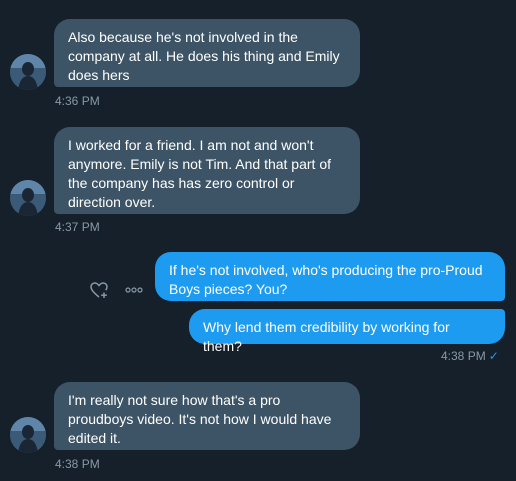 The height and width of the screenshot is (481, 516). What do you see at coordinates (77, 464) in the screenshot?
I see `message-timestamp: 4:38 PM` at bounding box center [77, 464].